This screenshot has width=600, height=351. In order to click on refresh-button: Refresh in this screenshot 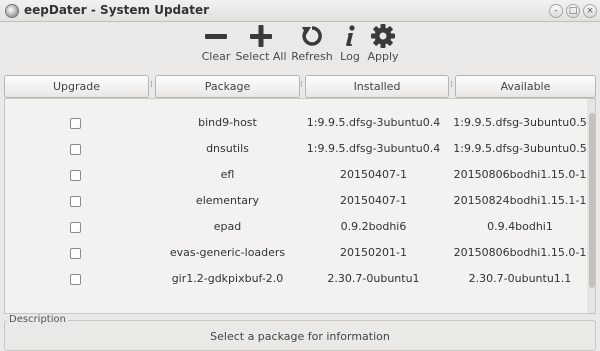, I will do `click(312, 44)`.